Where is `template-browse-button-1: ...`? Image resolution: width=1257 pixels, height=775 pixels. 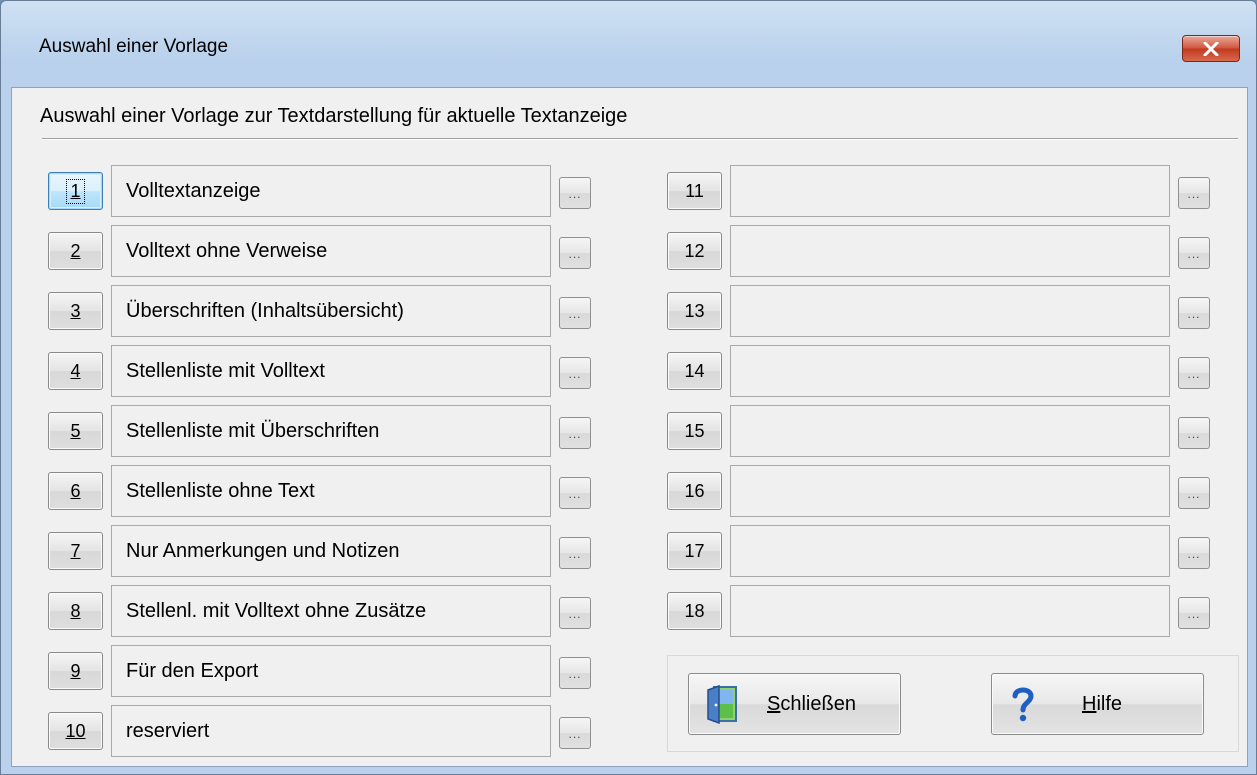 template-browse-button-1: ... is located at coordinates (575, 193).